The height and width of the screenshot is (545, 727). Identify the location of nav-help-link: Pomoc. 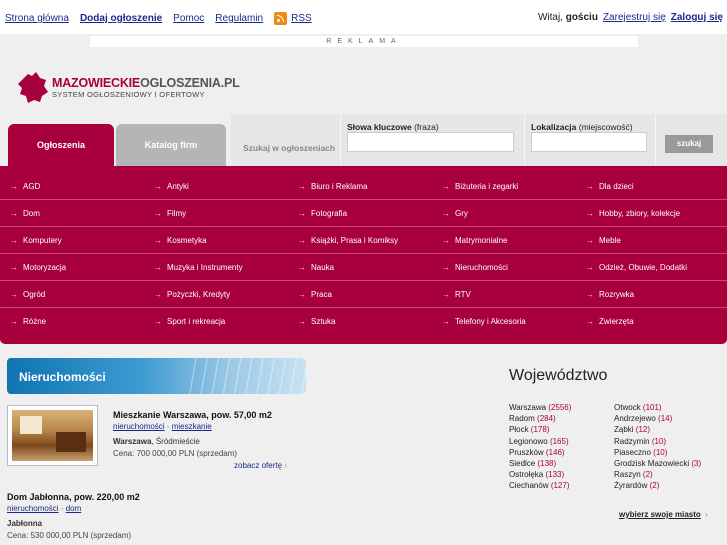
(188, 18).